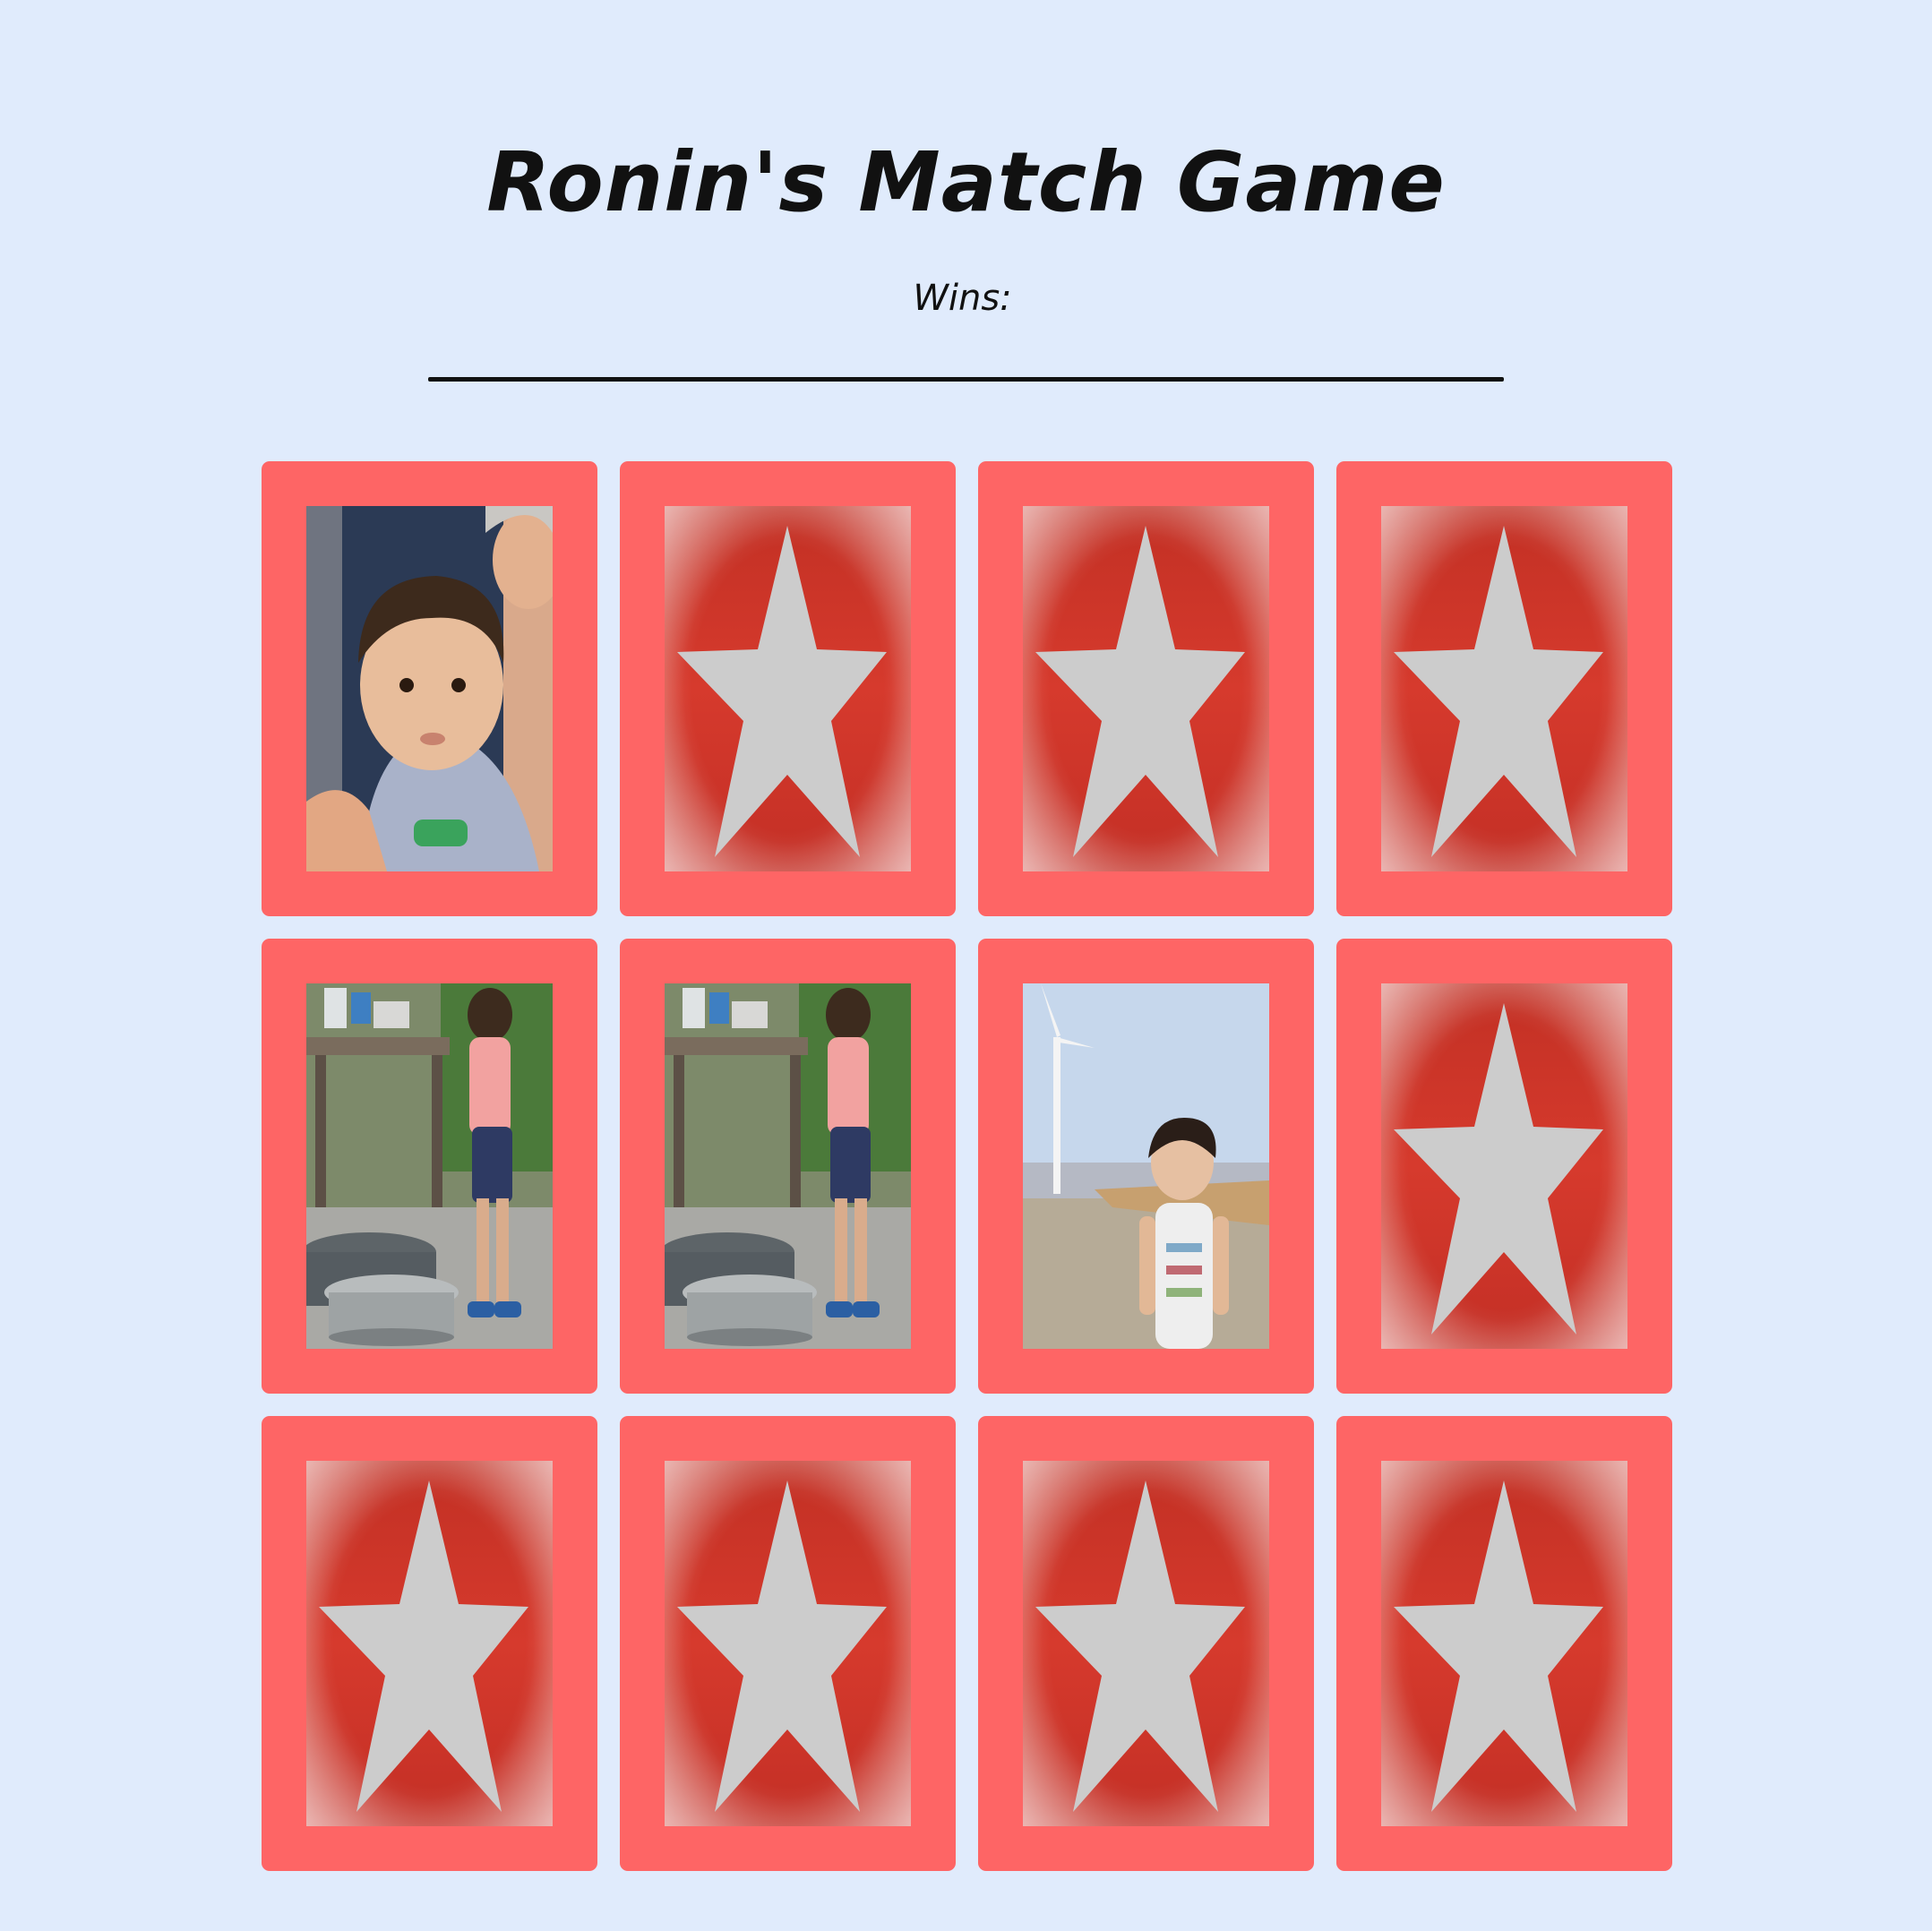 This screenshot has width=1932, height=1931. I want to click on wins-counter: Wins:, so click(966, 298).